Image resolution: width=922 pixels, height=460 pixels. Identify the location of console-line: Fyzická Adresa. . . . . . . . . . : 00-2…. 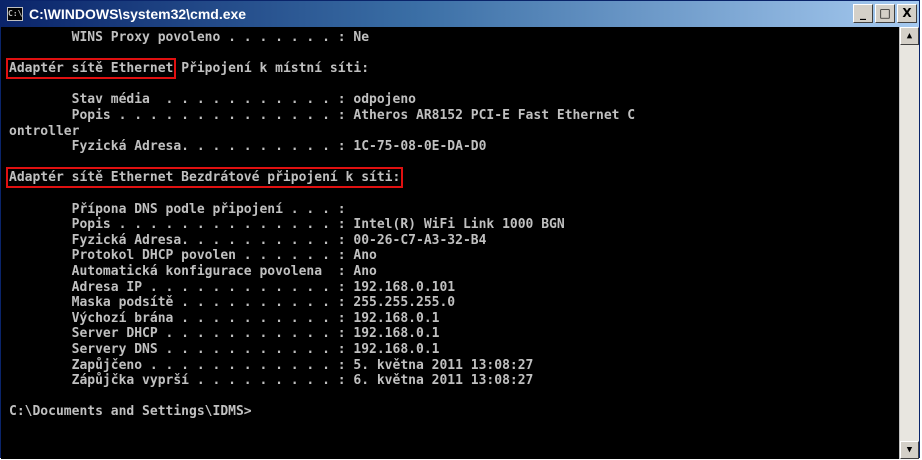
(248, 240).